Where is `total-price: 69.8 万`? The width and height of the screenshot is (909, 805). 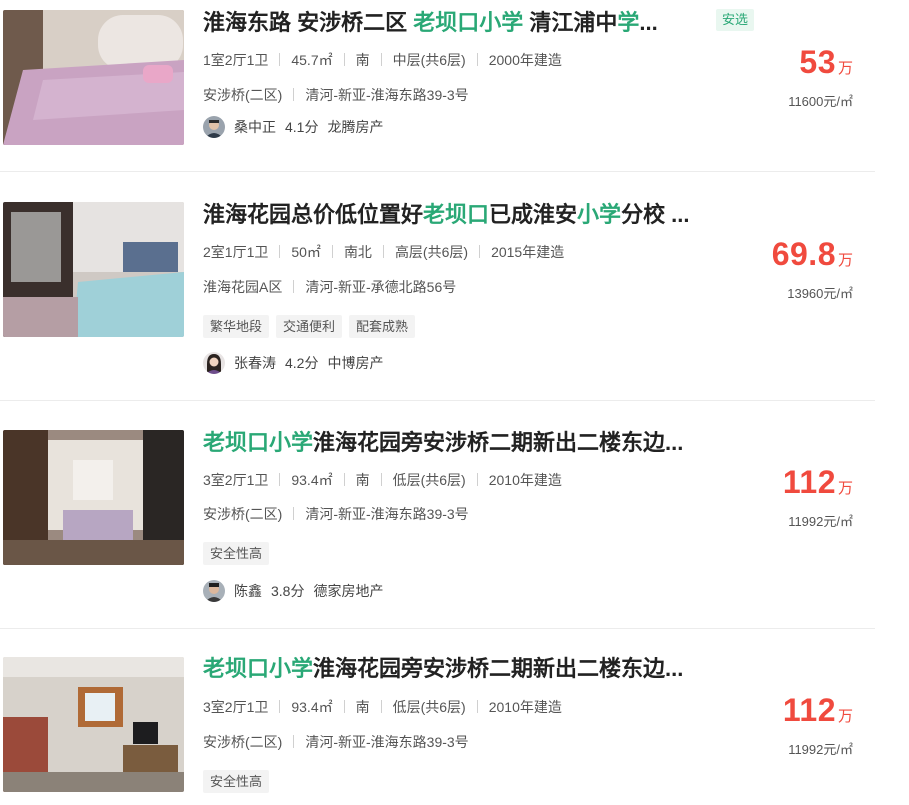 total-price: 69.8 万 is located at coordinates (812, 254).